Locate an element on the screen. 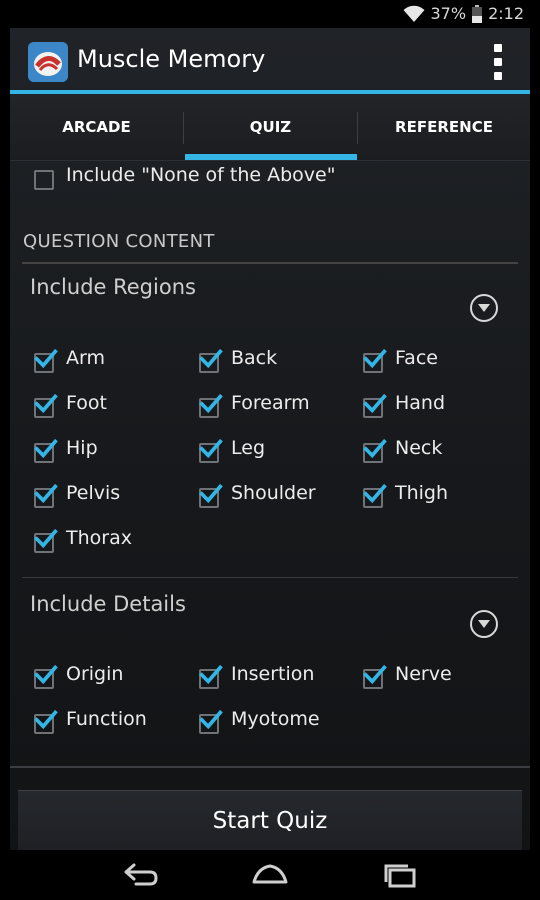 This screenshot has width=540, height=900. tab-bar: ARCADE QUIZ REFERENCE is located at coordinates (270, 127).